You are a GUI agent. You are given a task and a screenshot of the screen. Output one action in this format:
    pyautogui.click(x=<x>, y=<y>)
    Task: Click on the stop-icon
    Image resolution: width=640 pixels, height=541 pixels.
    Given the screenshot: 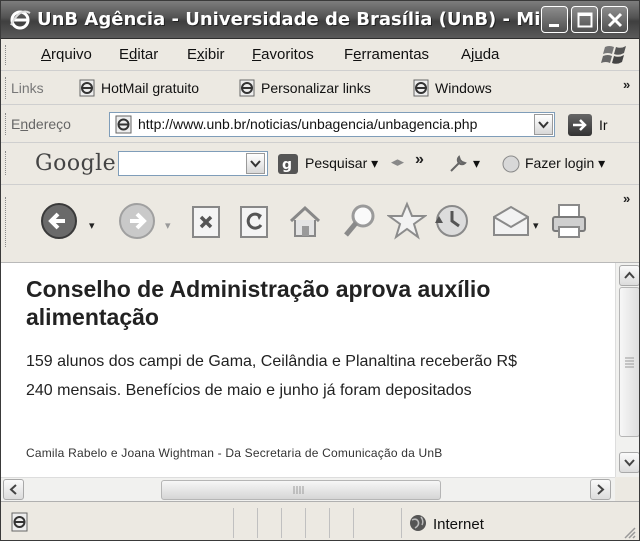 What is the action you would take?
    pyautogui.click(x=207, y=222)
    